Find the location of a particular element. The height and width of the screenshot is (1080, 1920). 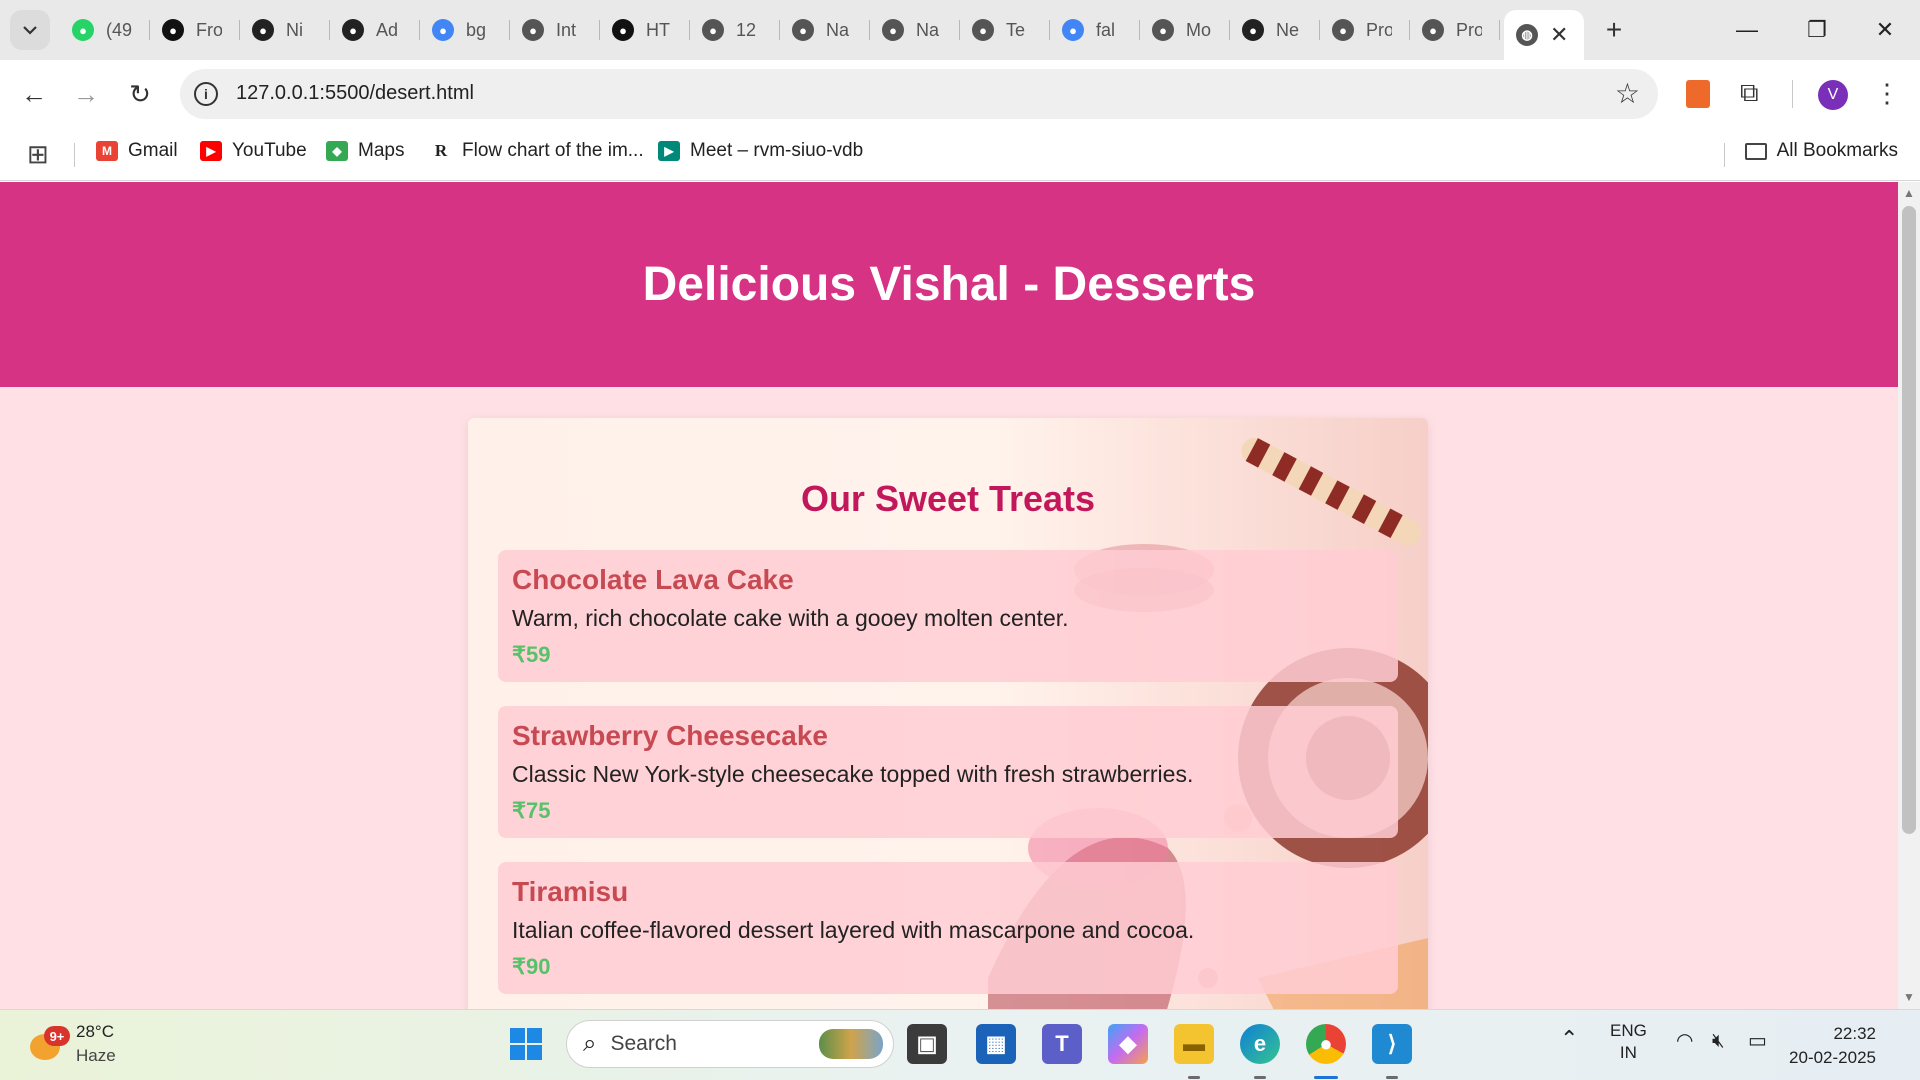

all-bookmarks-button: All Bookmarks is located at coordinates (1821, 151).